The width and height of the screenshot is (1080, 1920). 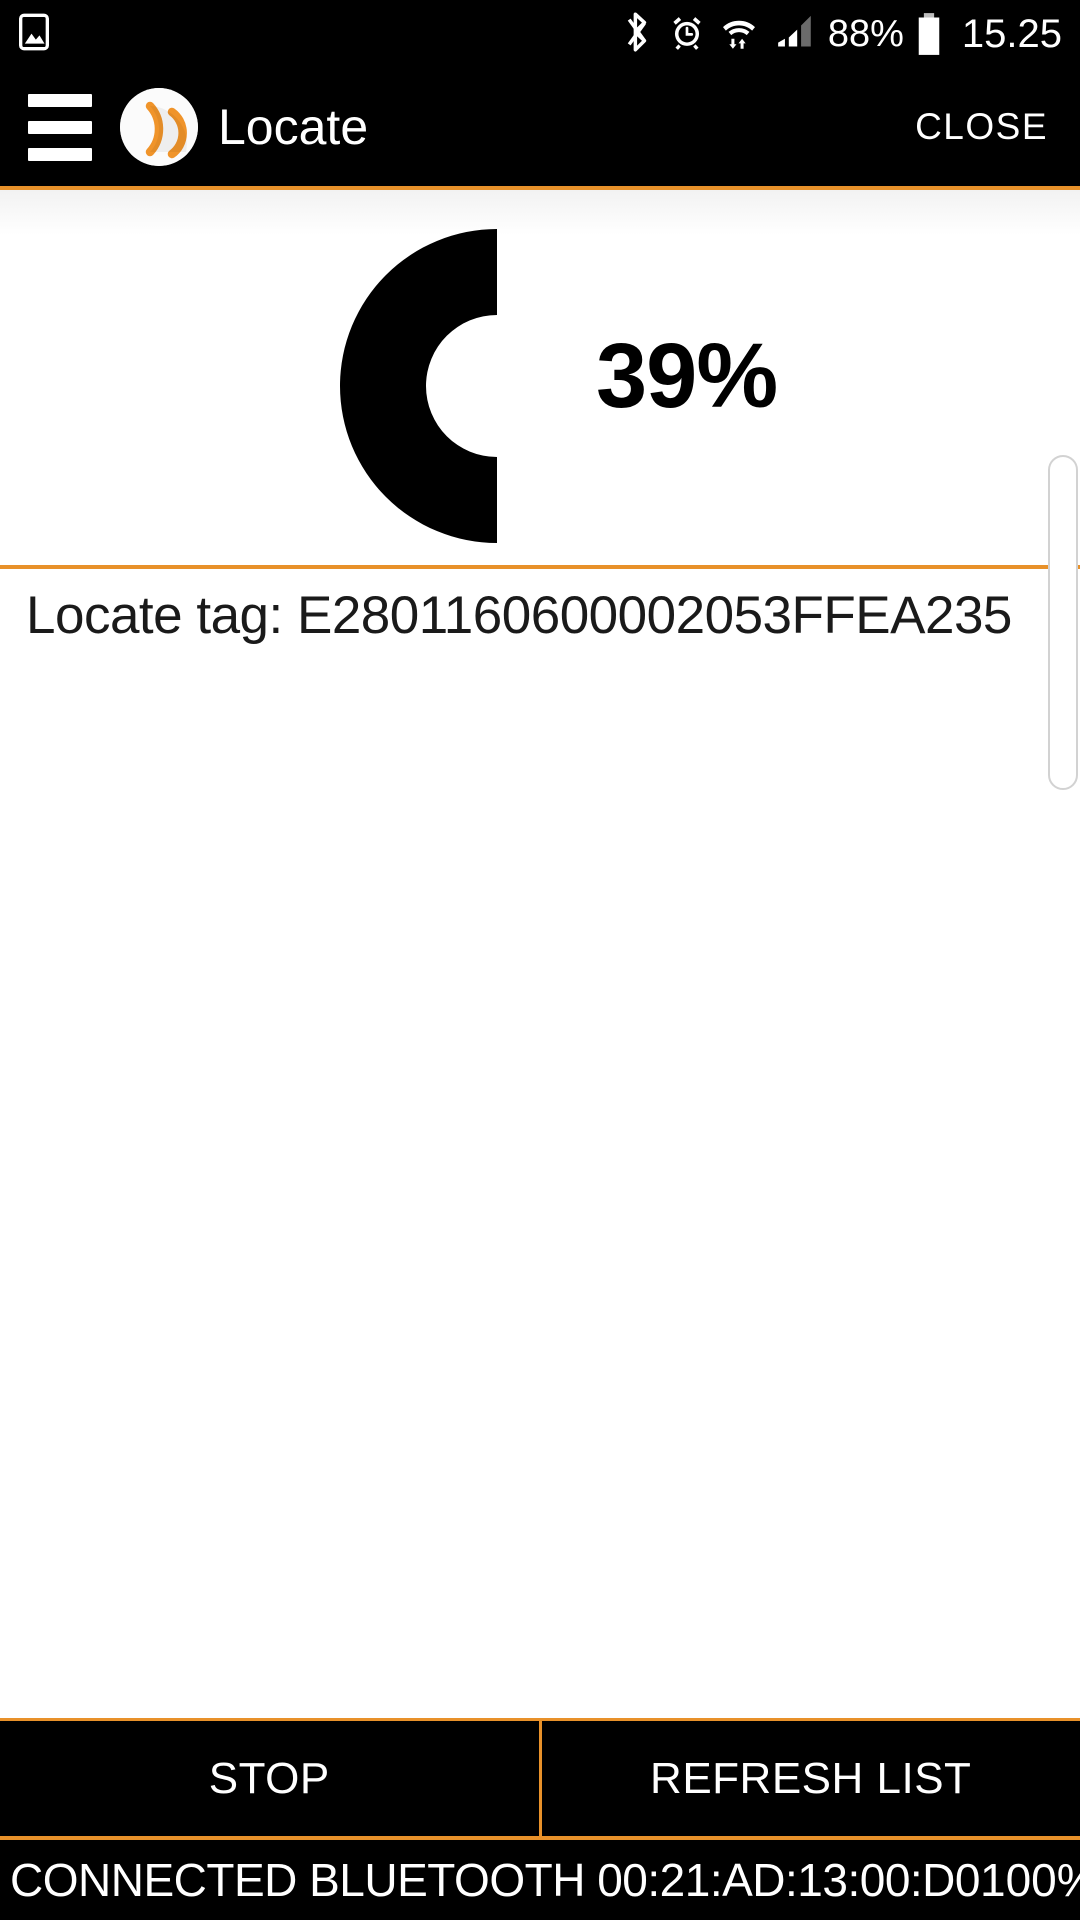 What do you see at coordinates (793, 34) in the screenshot?
I see `cellular-signal-icon` at bounding box center [793, 34].